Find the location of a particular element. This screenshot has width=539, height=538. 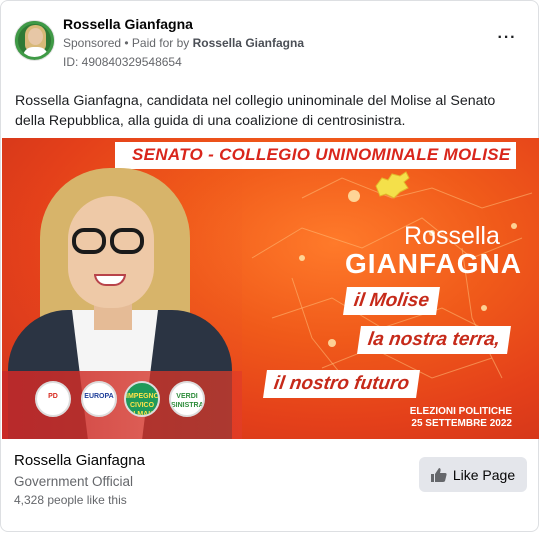

molise-map-icon is located at coordinates (392, 185).